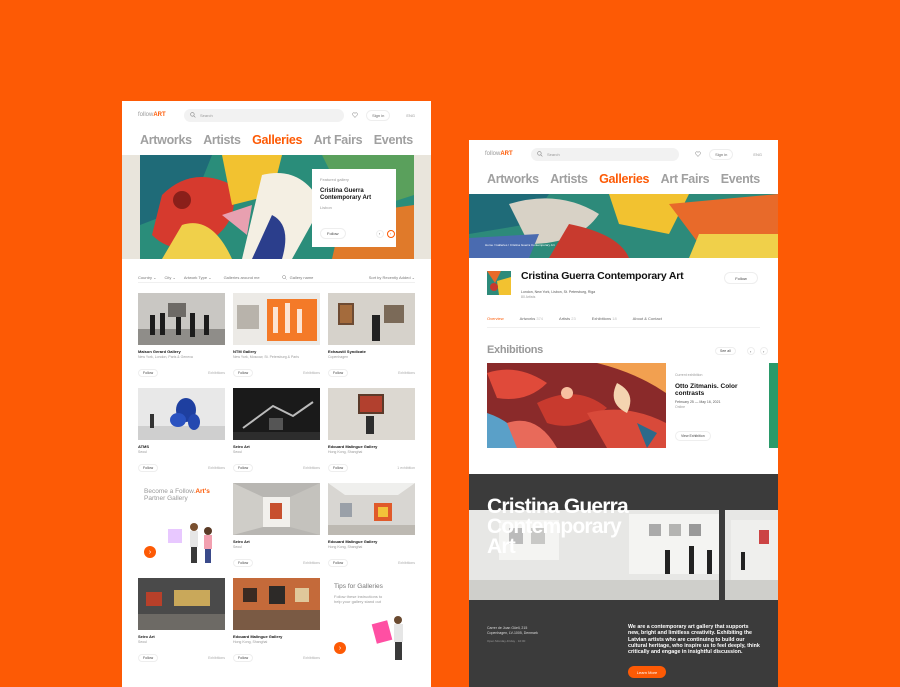  Describe the element at coordinates (346, 194) in the screenshot. I see `hero-title: Cristina Guerra Contemporary Art` at that location.